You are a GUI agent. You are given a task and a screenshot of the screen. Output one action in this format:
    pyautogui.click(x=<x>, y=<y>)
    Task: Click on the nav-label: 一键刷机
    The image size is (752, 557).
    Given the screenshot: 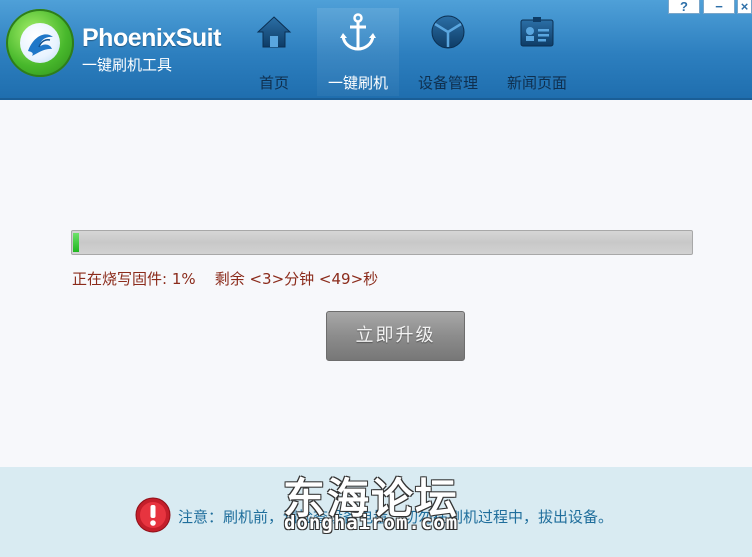 What is the action you would take?
    pyautogui.click(x=357, y=83)
    